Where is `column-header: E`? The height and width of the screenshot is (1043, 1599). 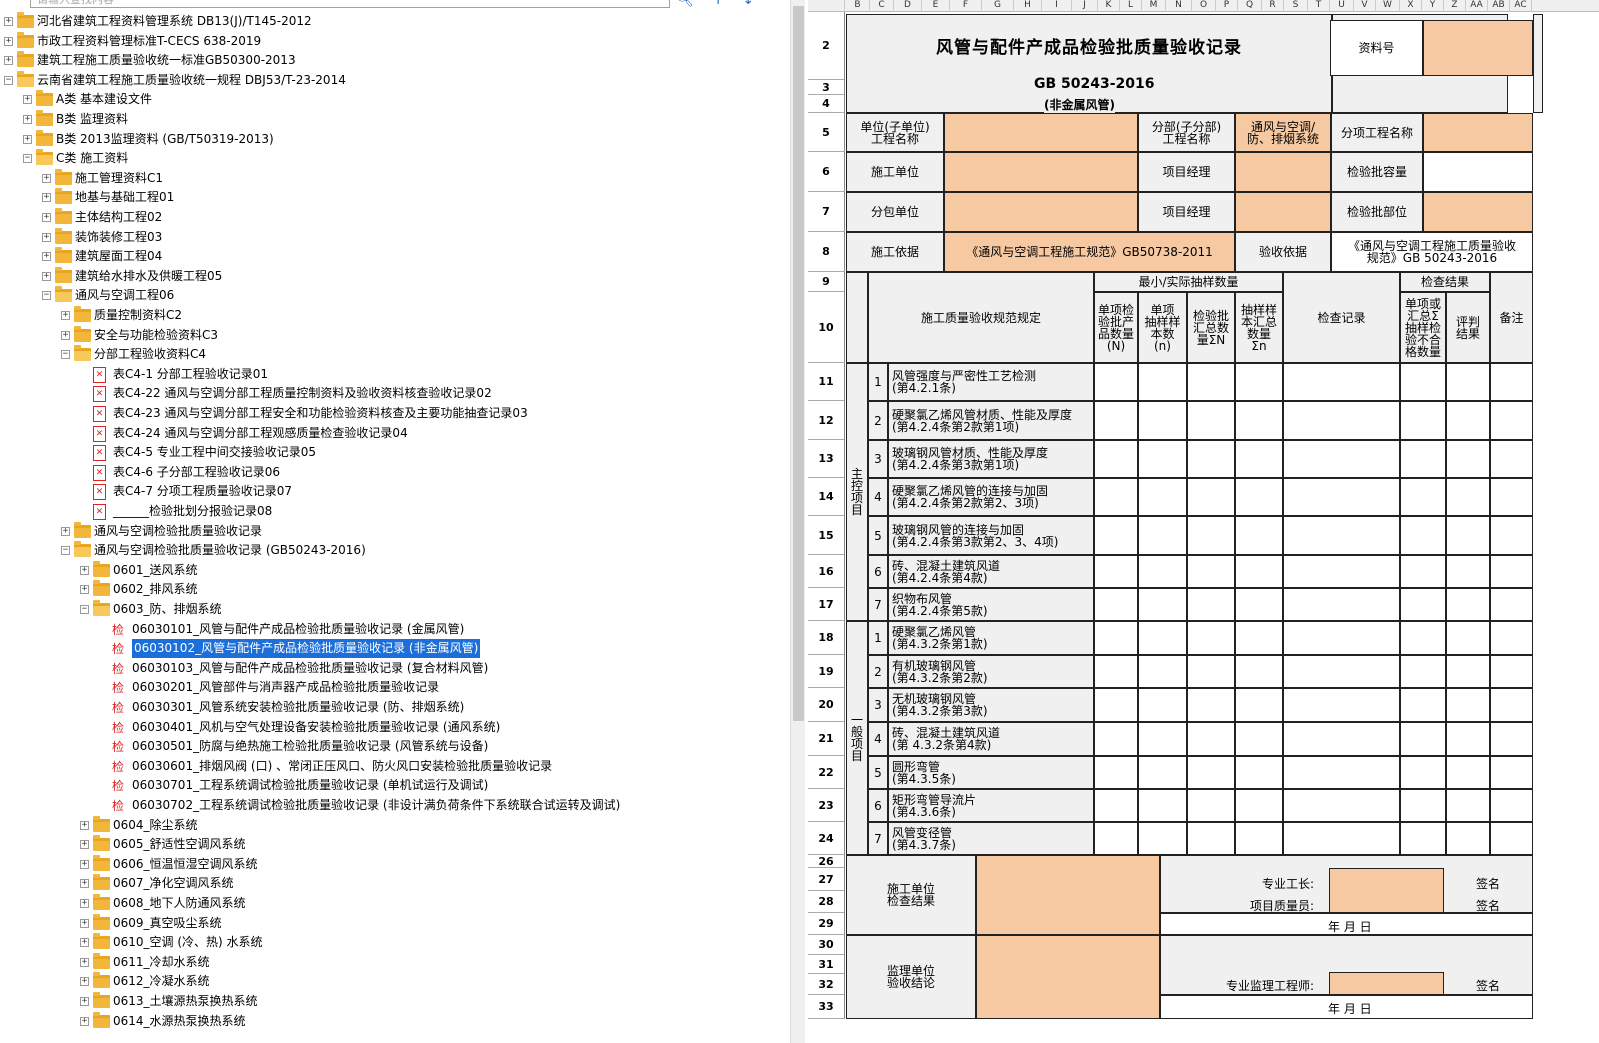
column-header: E is located at coordinates (936, 6).